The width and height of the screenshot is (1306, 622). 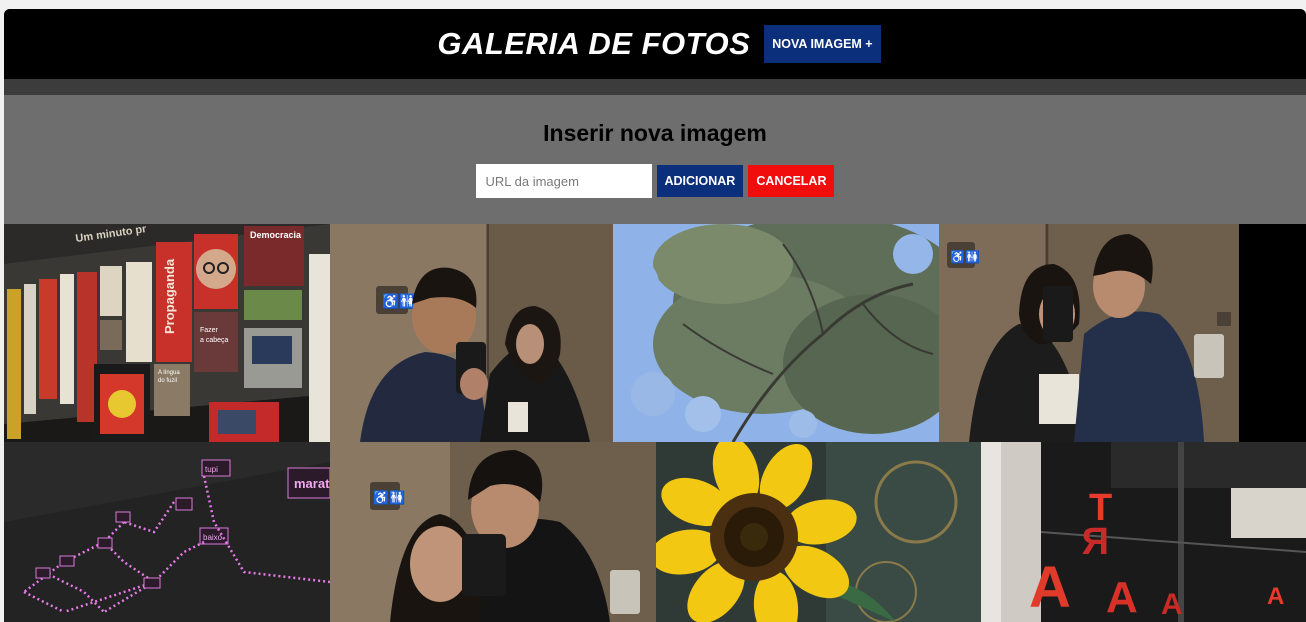 I want to click on photo-couple-kiss: ♿🚻, so click(x=1101, y=333).